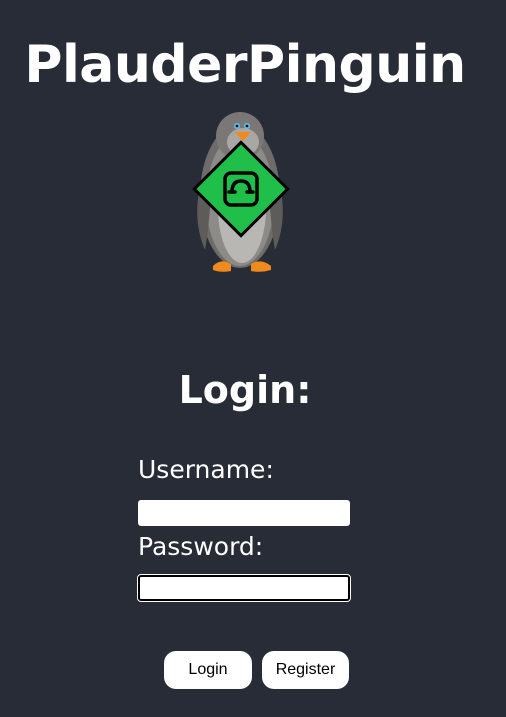 The height and width of the screenshot is (717, 506). I want to click on login-heading: Login:, so click(245, 390).